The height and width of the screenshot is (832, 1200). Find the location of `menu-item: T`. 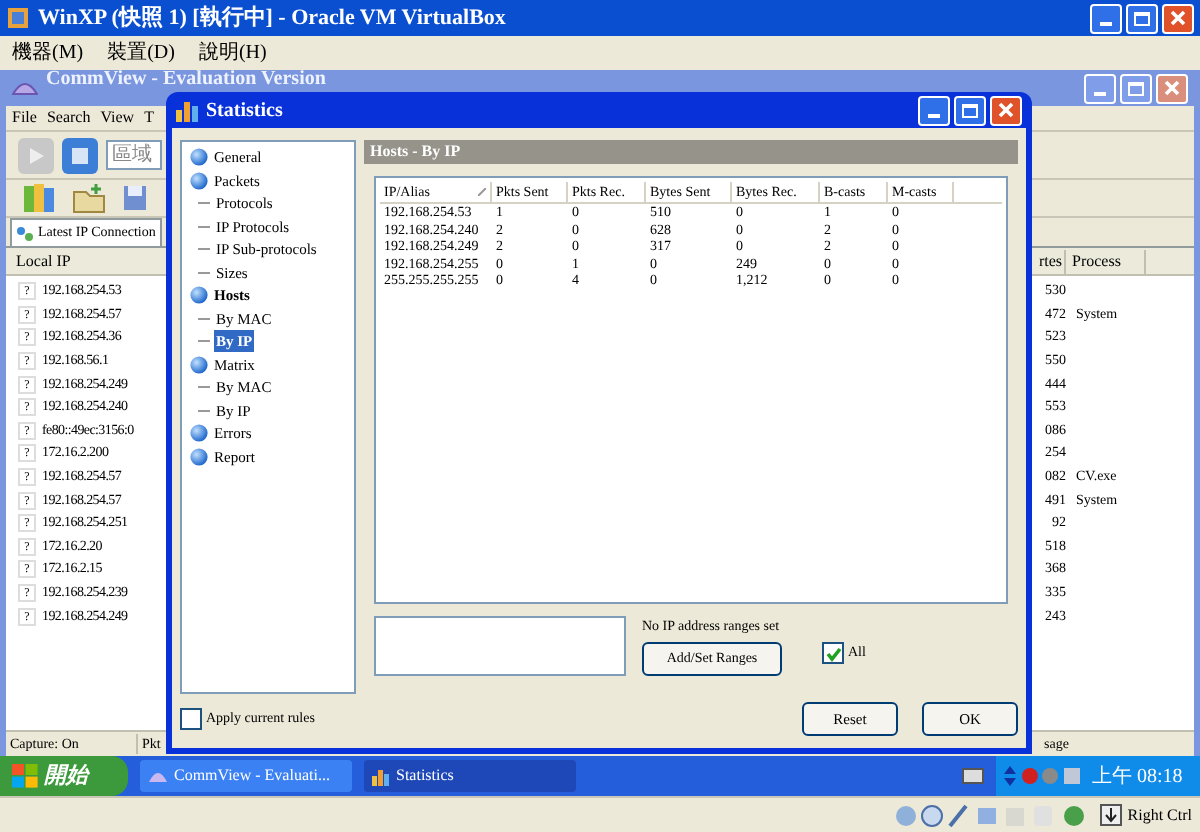

menu-item: T is located at coordinates (149, 118).